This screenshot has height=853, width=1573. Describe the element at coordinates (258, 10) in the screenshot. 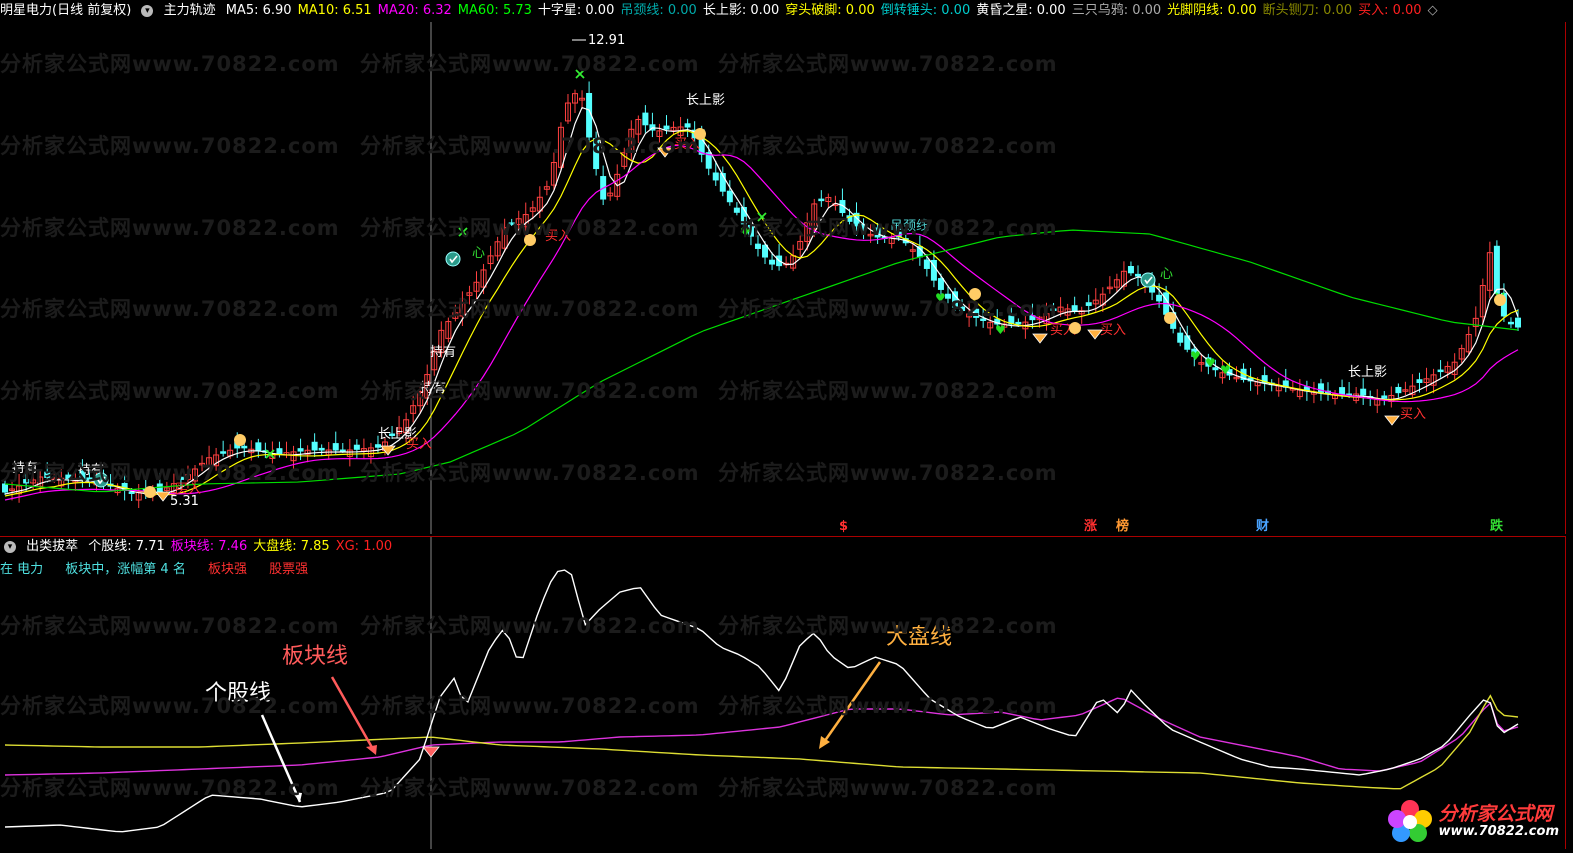

I see `indicator-value-0: MA5: 6.90` at that location.